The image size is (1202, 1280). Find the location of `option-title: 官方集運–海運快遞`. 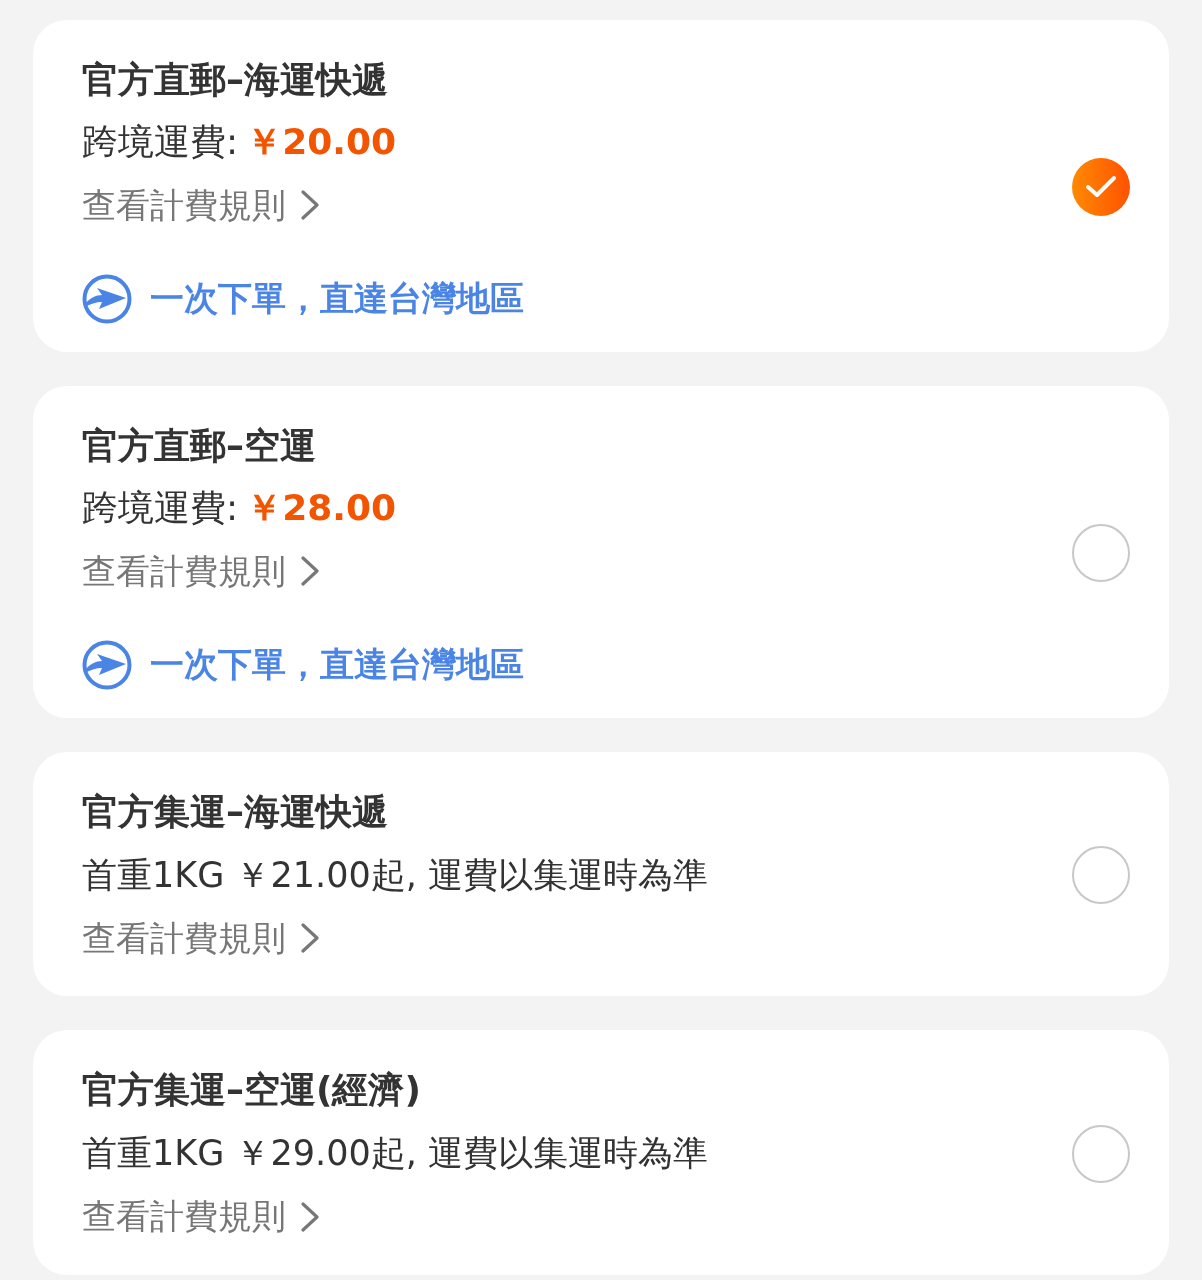

option-title: 官方集運–海運快遞 is located at coordinates (235, 811).